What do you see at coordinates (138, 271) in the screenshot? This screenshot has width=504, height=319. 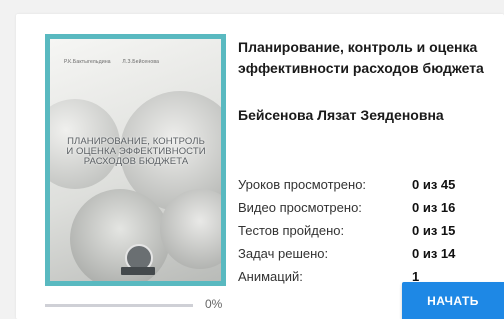 I see `publisher-plate` at bounding box center [138, 271].